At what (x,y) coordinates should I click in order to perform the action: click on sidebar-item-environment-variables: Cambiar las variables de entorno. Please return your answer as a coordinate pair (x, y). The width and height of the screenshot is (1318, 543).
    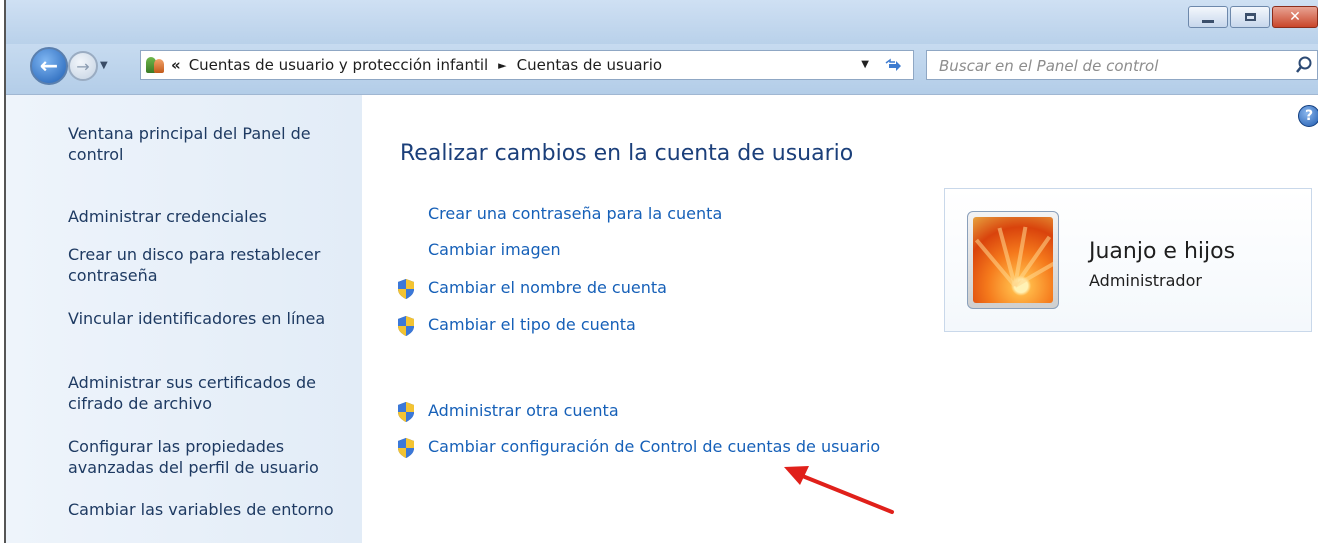
    Looking at the image, I should click on (213, 509).